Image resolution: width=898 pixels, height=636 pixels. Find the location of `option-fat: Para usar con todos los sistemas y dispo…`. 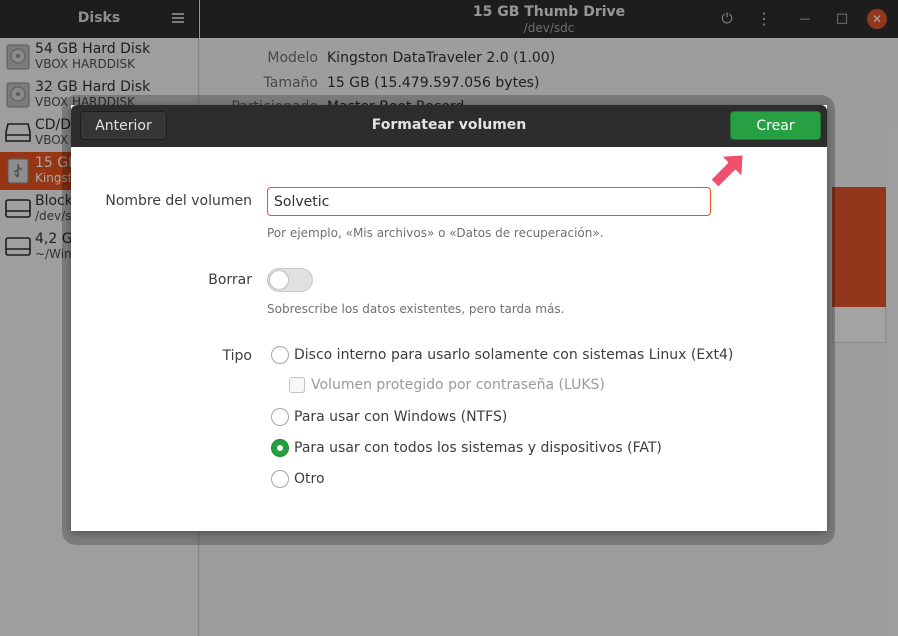

option-fat: Para usar con todos los sistemas y dispo… is located at coordinates (466, 448).